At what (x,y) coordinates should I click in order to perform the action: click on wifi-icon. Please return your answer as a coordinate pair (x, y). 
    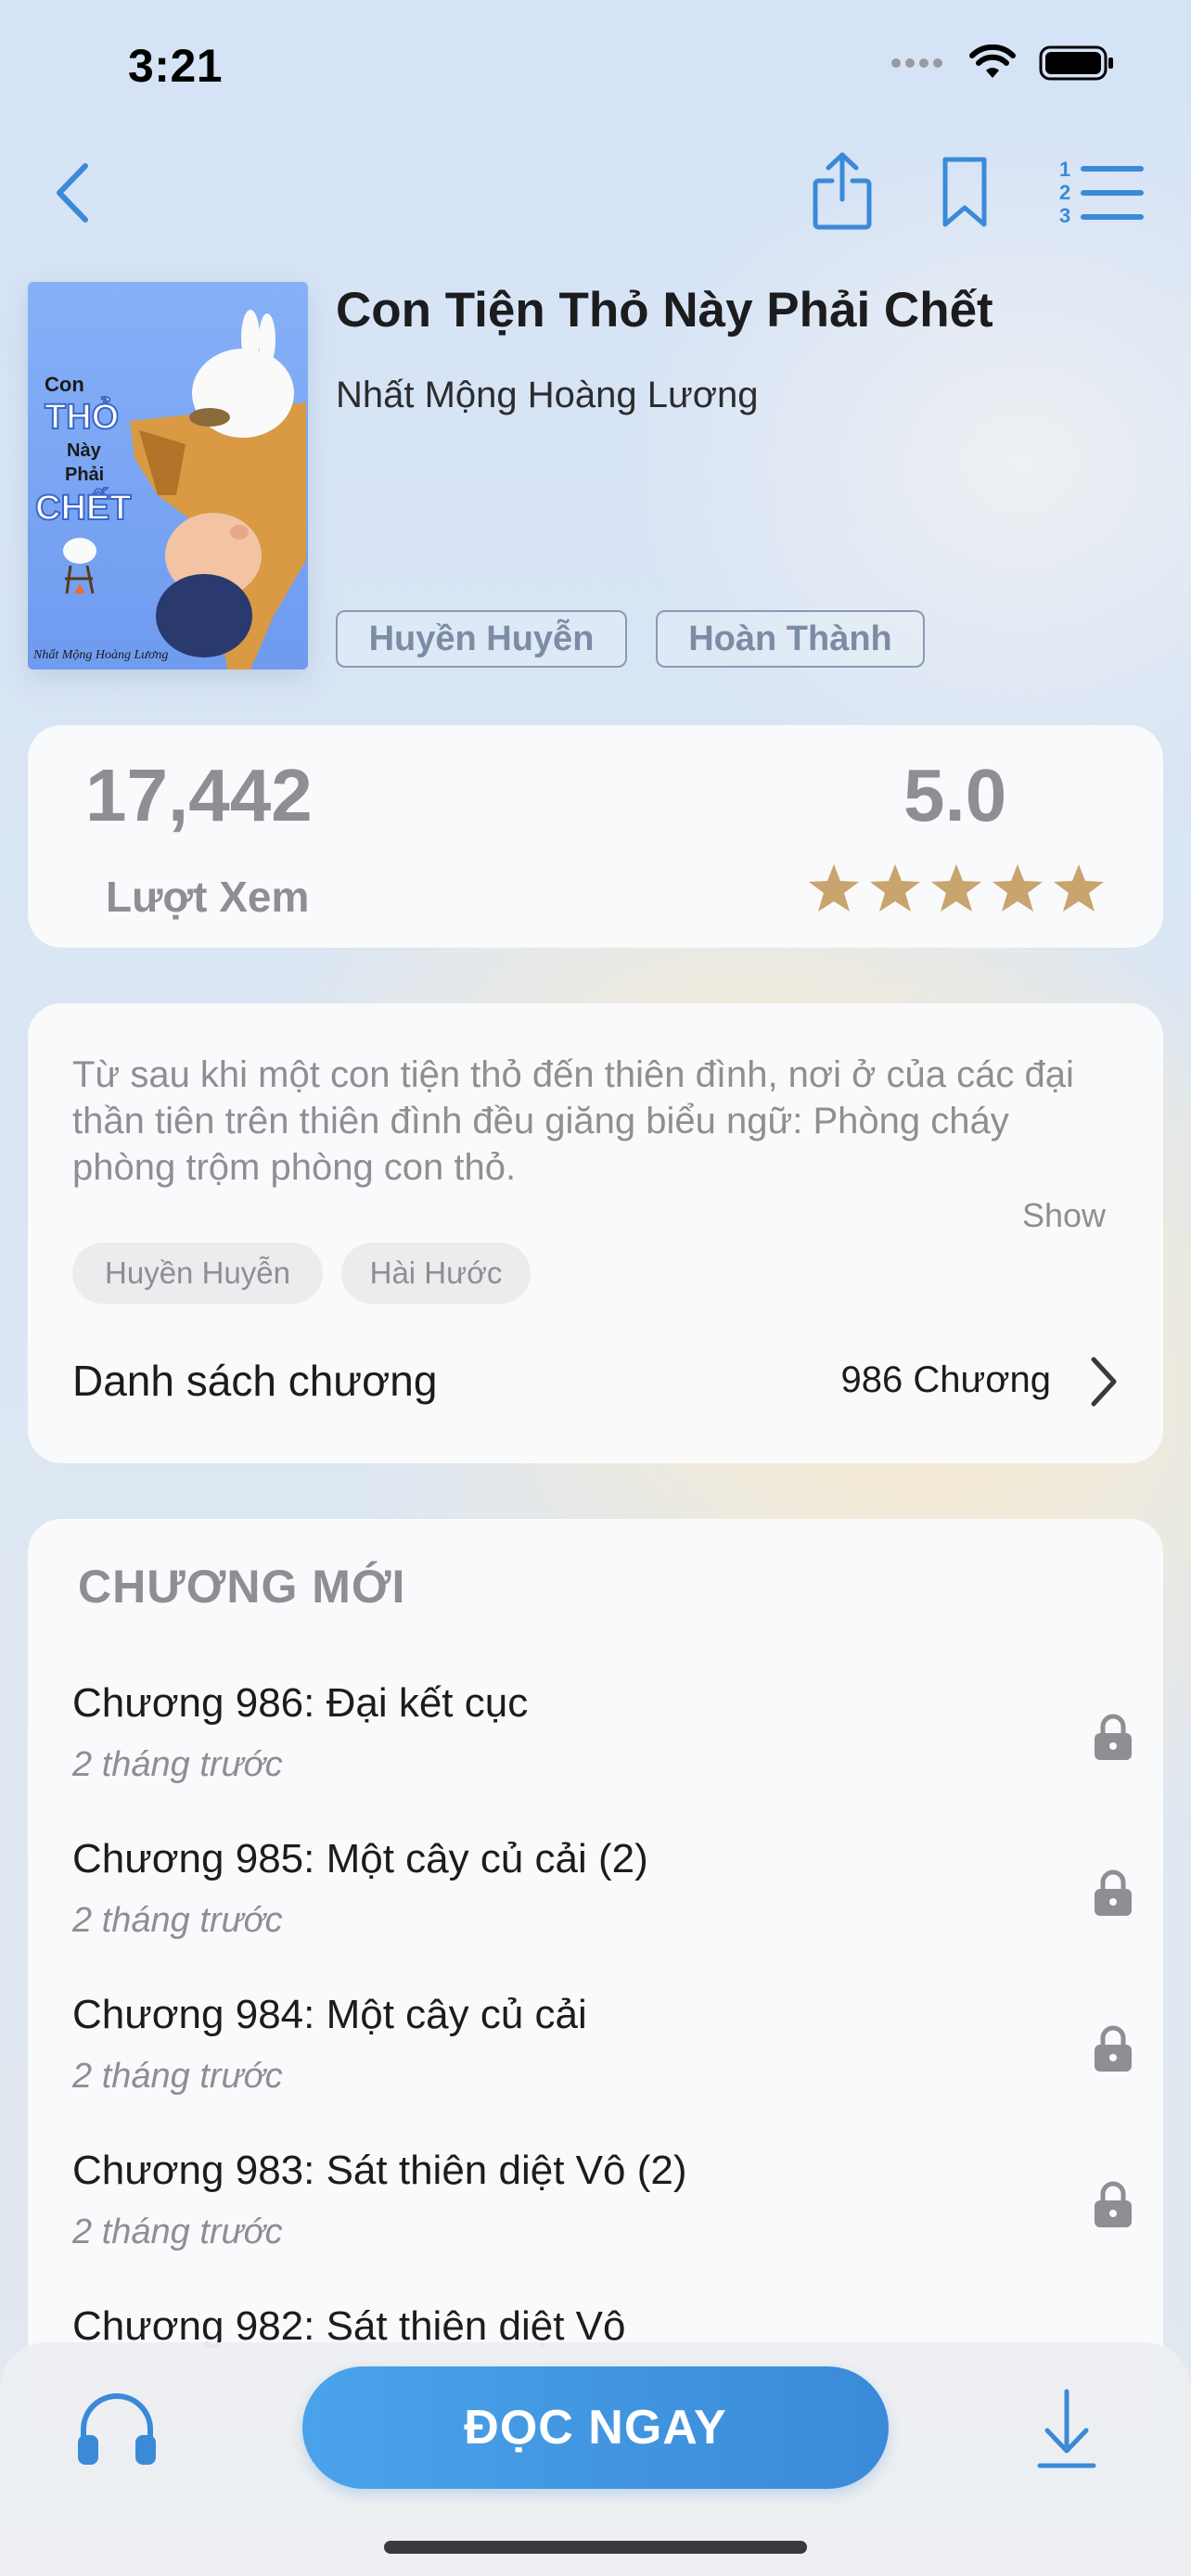
    Looking at the image, I should click on (992, 61).